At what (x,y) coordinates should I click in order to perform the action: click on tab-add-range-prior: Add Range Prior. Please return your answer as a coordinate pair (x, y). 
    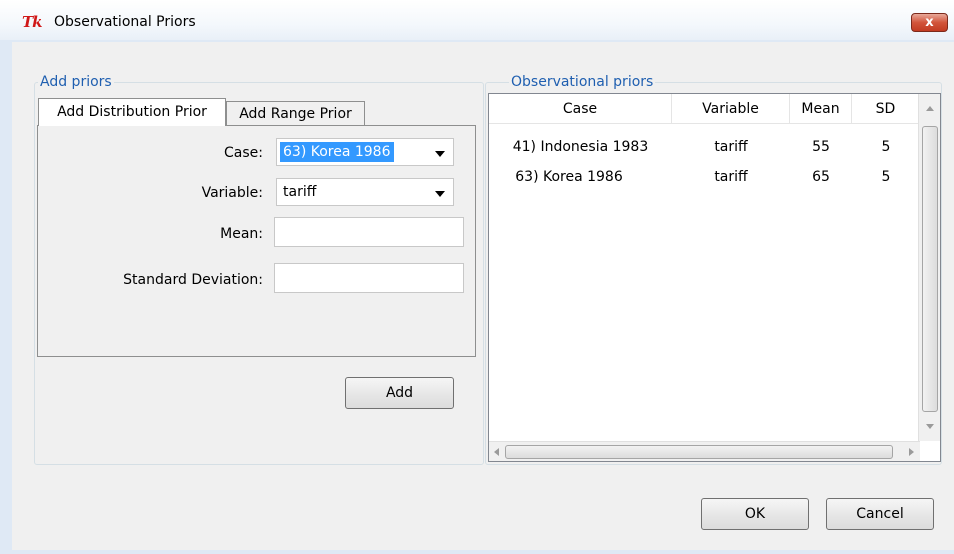
    Looking at the image, I should click on (295, 113).